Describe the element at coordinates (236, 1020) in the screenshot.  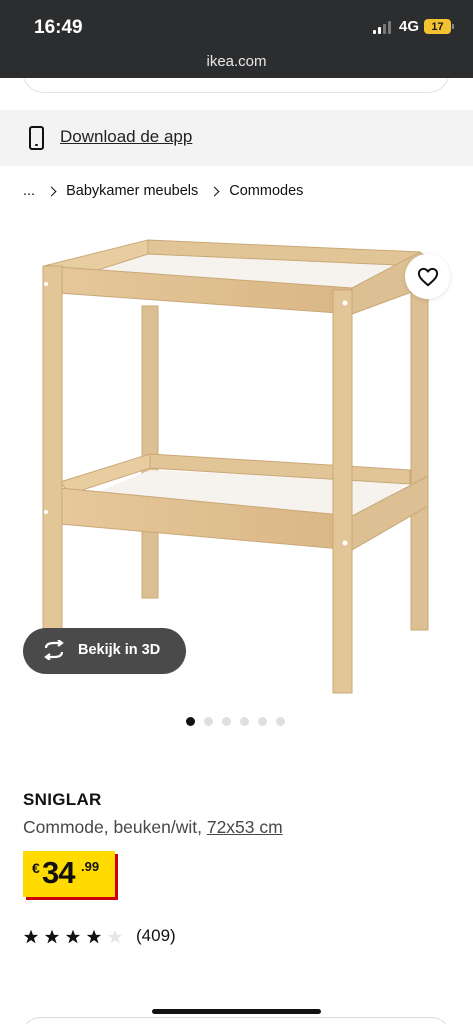
I see `next-section-card` at that location.